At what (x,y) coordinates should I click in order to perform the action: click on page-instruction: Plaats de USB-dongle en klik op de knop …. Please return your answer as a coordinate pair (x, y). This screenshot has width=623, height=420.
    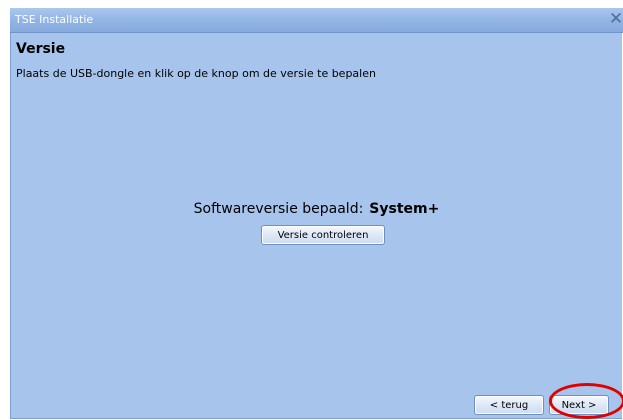
    Looking at the image, I should click on (196, 73).